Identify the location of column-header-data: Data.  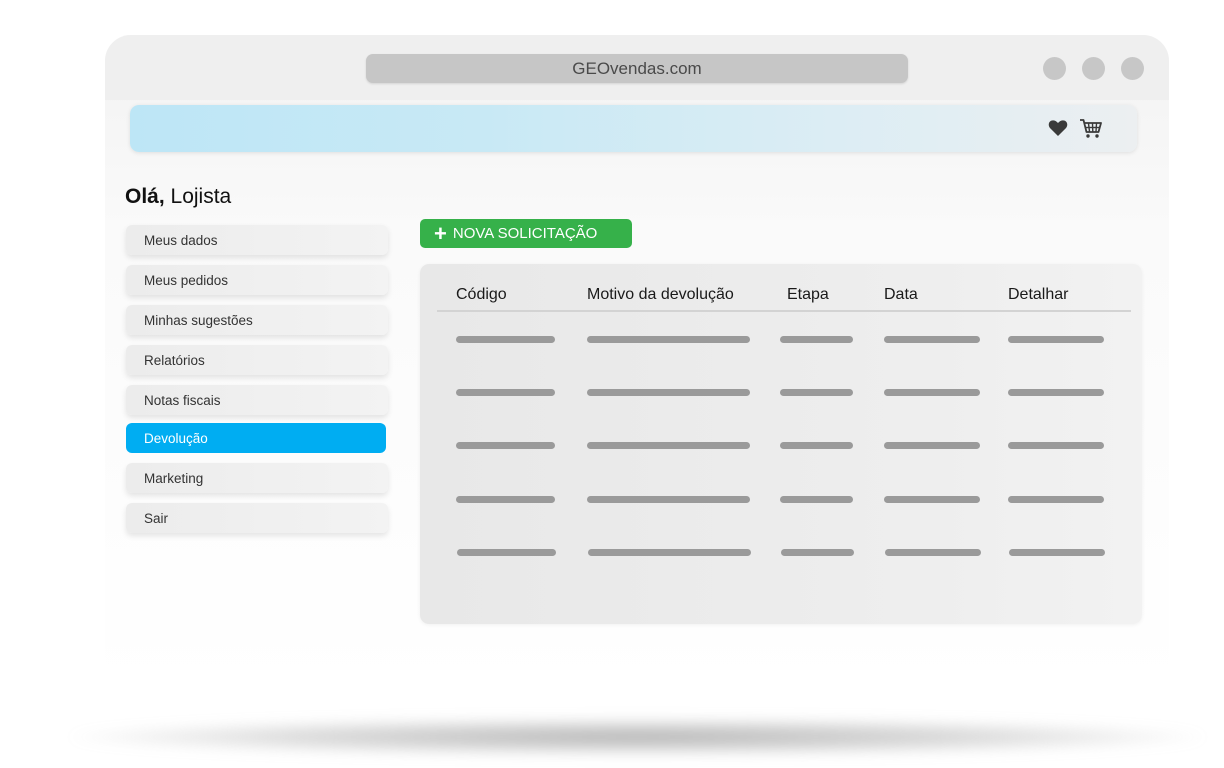
(901, 294).